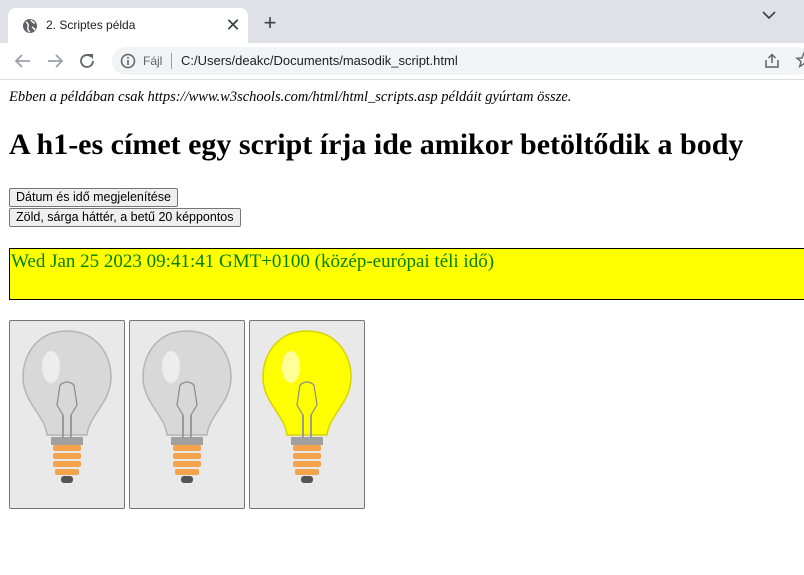 Image resolution: width=804 pixels, height=575 pixels. What do you see at coordinates (55, 61) in the screenshot?
I see `forward-arrow-icon` at bounding box center [55, 61].